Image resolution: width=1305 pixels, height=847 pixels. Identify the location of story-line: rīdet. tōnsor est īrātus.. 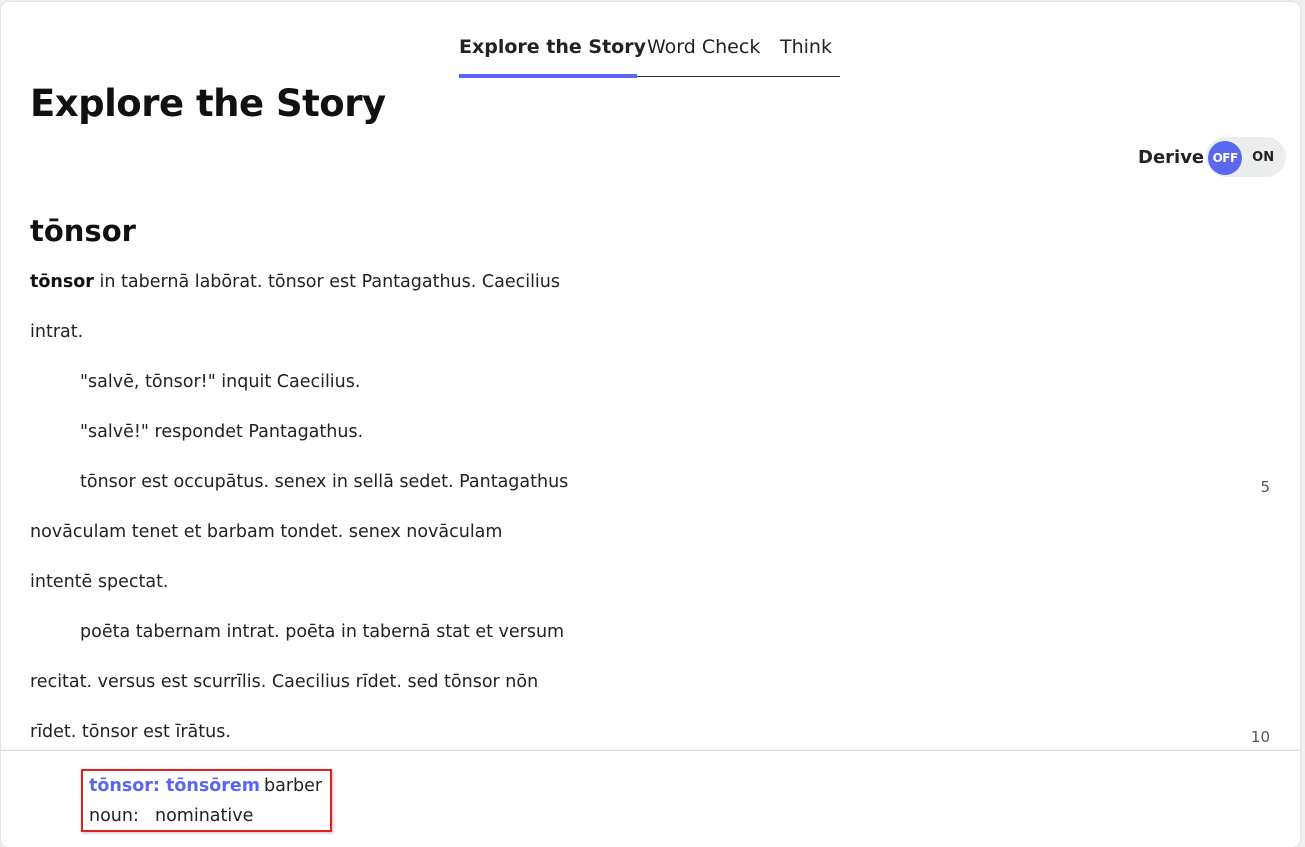
(130, 732).